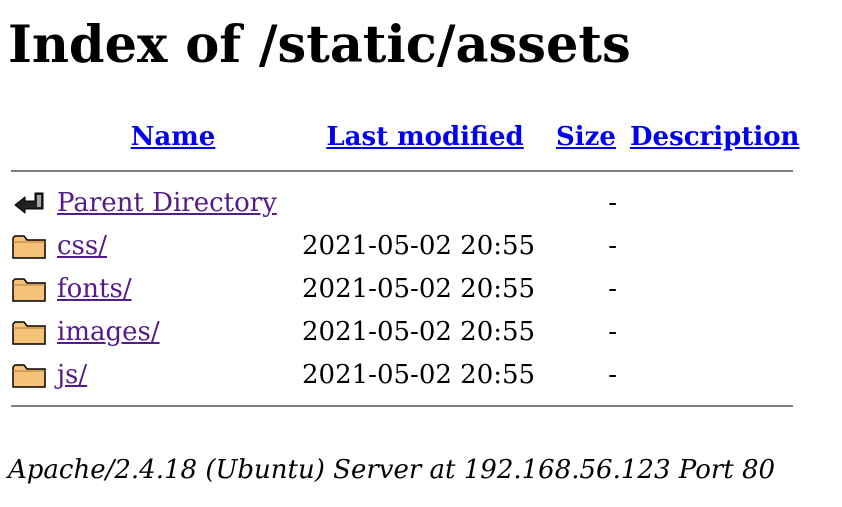  Describe the element at coordinates (173, 245) in the screenshot. I see `list-item-name: css/` at that location.